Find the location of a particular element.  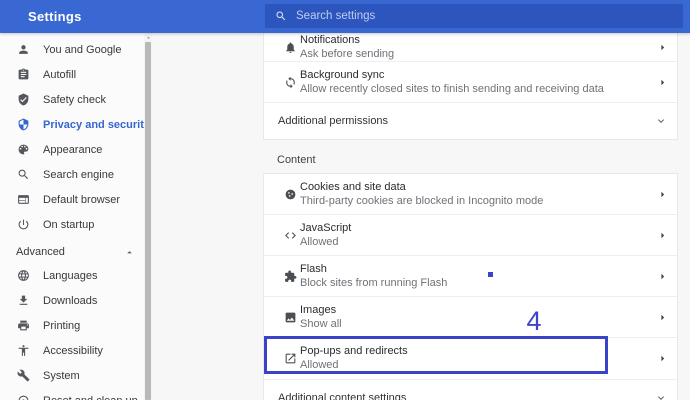

sidebar-item-privacy-and-security: Privacy and security is located at coordinates (76, 124).